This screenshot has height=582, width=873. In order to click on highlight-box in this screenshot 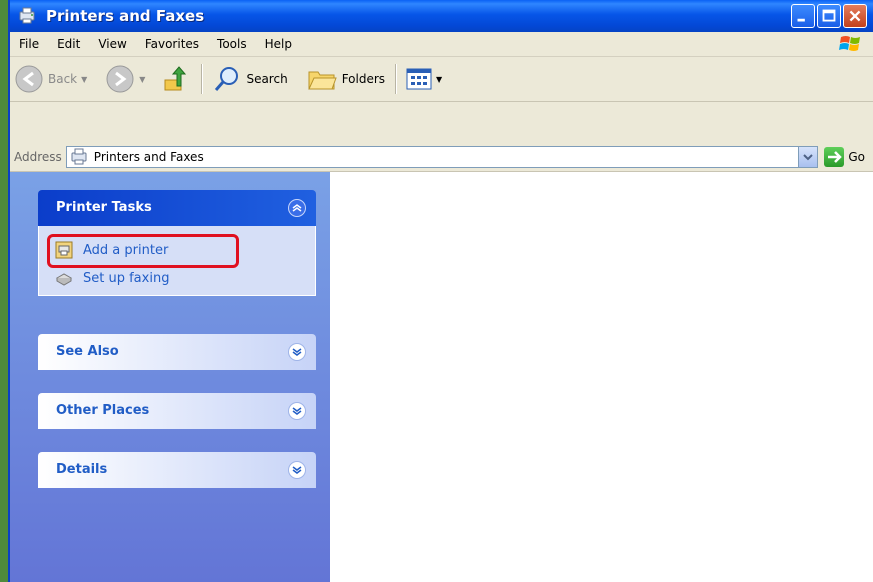, I will do `click(143, 251)`.